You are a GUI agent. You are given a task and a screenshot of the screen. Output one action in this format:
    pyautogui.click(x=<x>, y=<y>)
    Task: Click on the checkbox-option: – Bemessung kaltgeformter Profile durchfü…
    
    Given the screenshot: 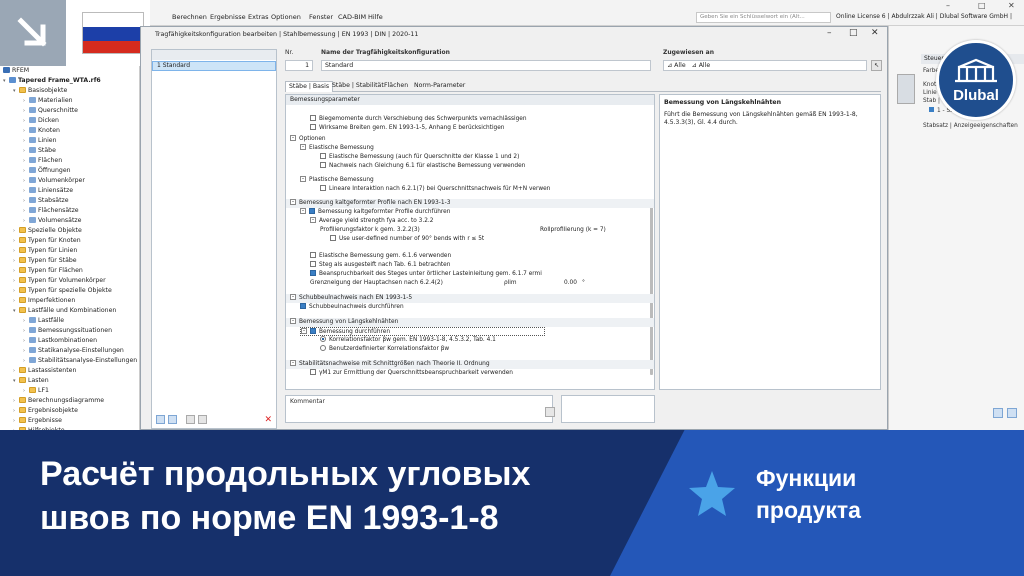 What is the action you would take?
    pyautogui.click(x=375, y=212)
    